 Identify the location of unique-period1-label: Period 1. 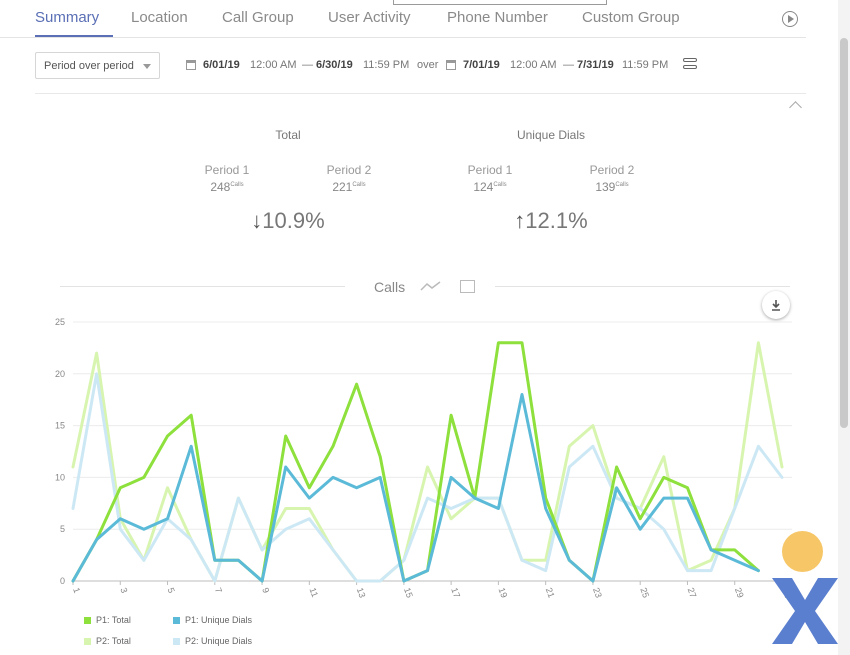
(490, 170).